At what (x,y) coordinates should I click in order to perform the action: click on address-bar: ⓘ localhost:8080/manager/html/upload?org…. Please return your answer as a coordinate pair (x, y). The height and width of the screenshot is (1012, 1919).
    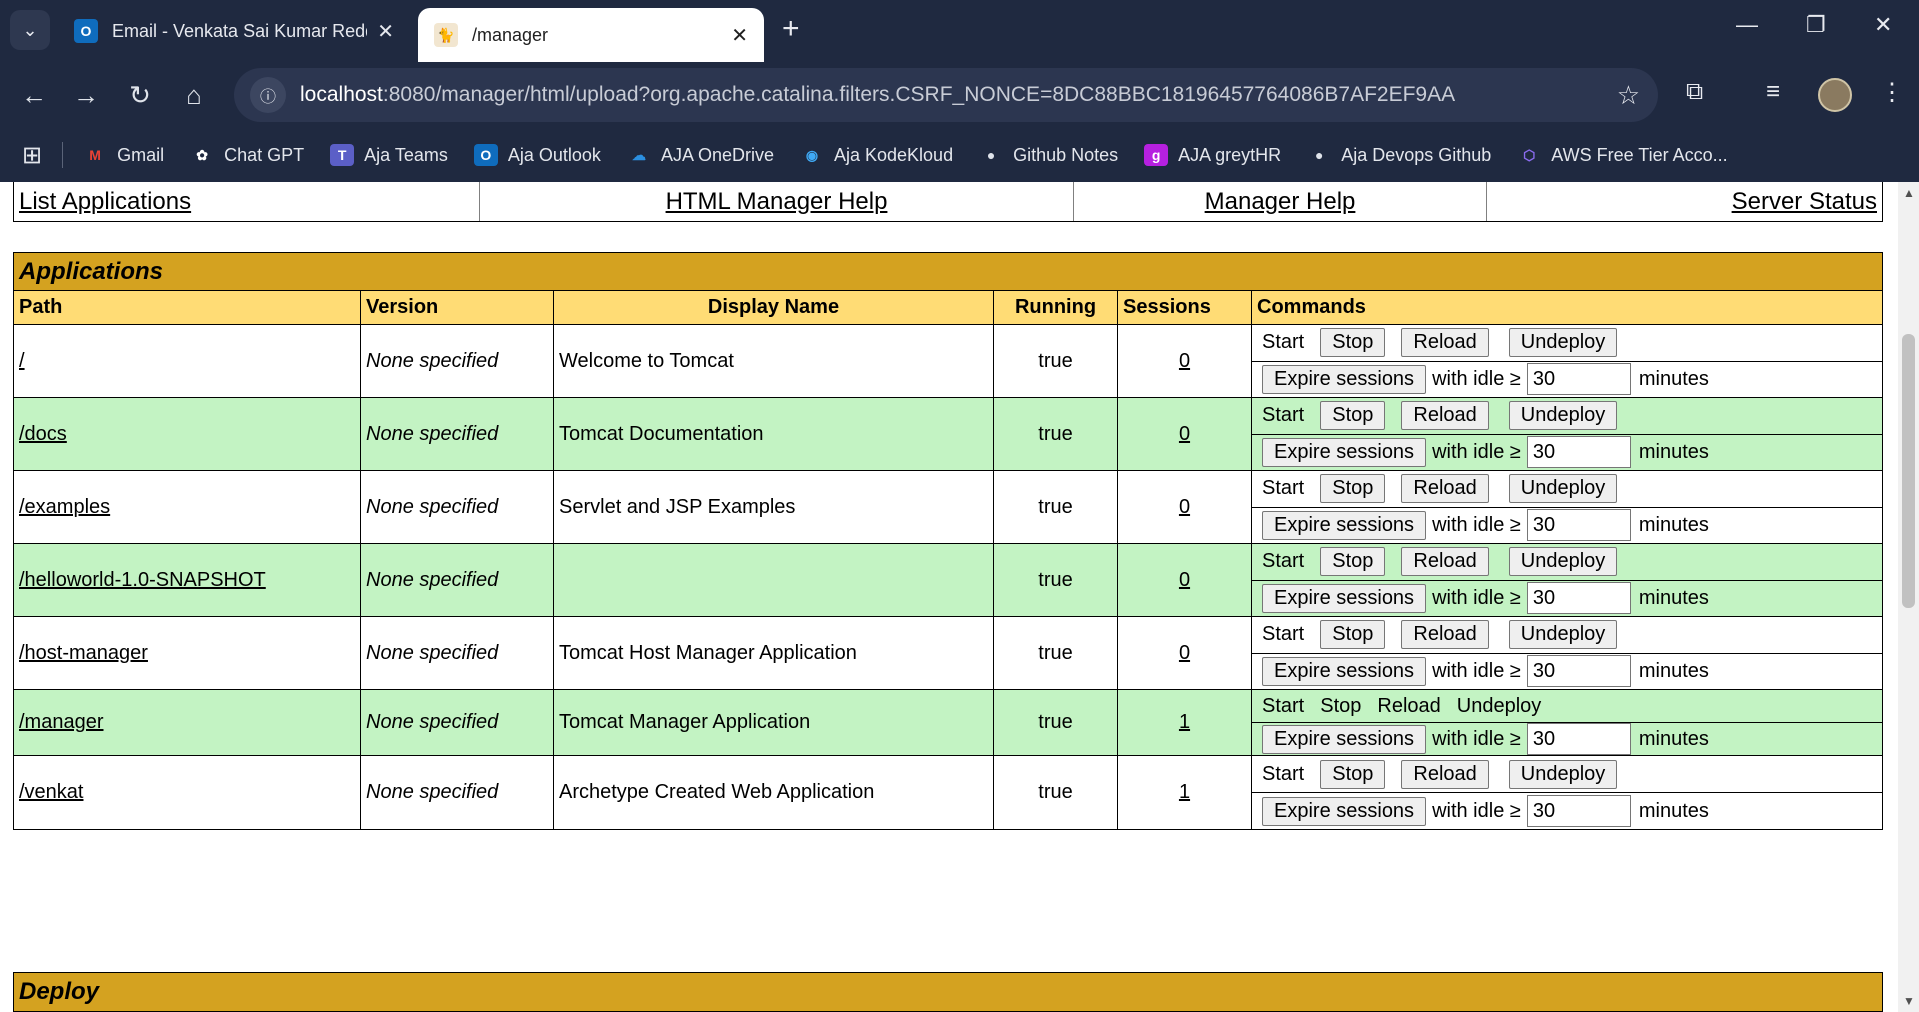
    Looking at the image, I should click on (946, 95).